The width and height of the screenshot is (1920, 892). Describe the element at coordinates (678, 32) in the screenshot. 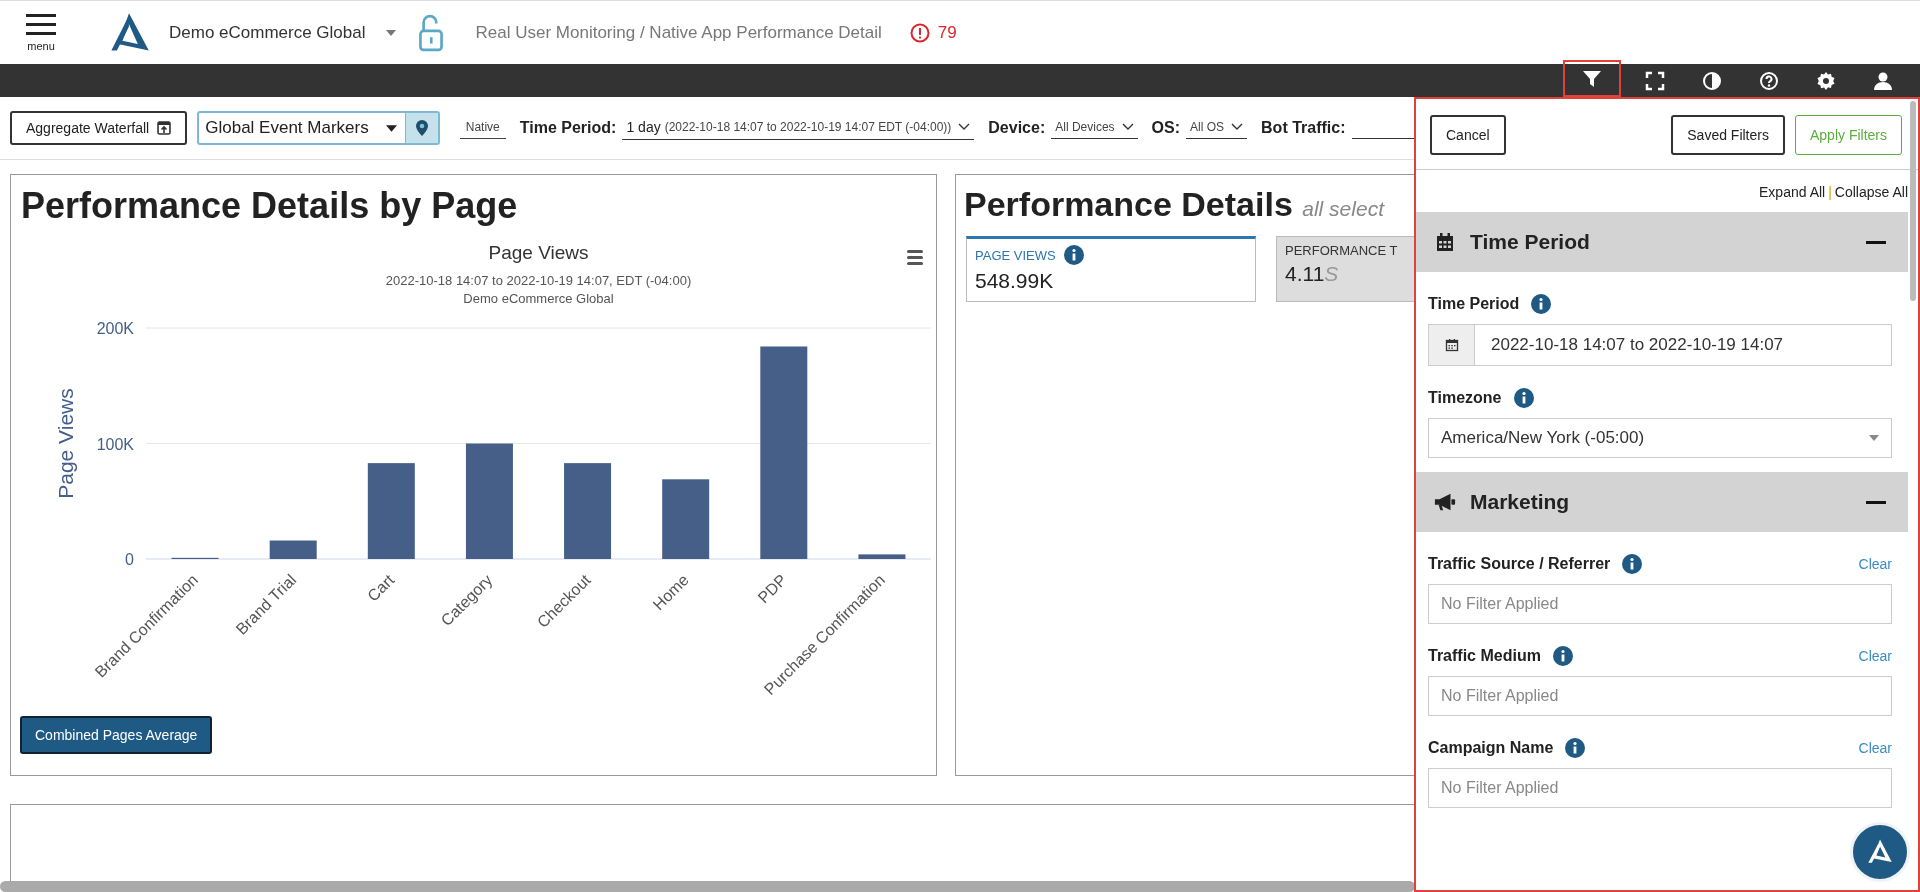

I see `breadcrumb: Real User Monitoring / Native App Performance Detail` at that location.